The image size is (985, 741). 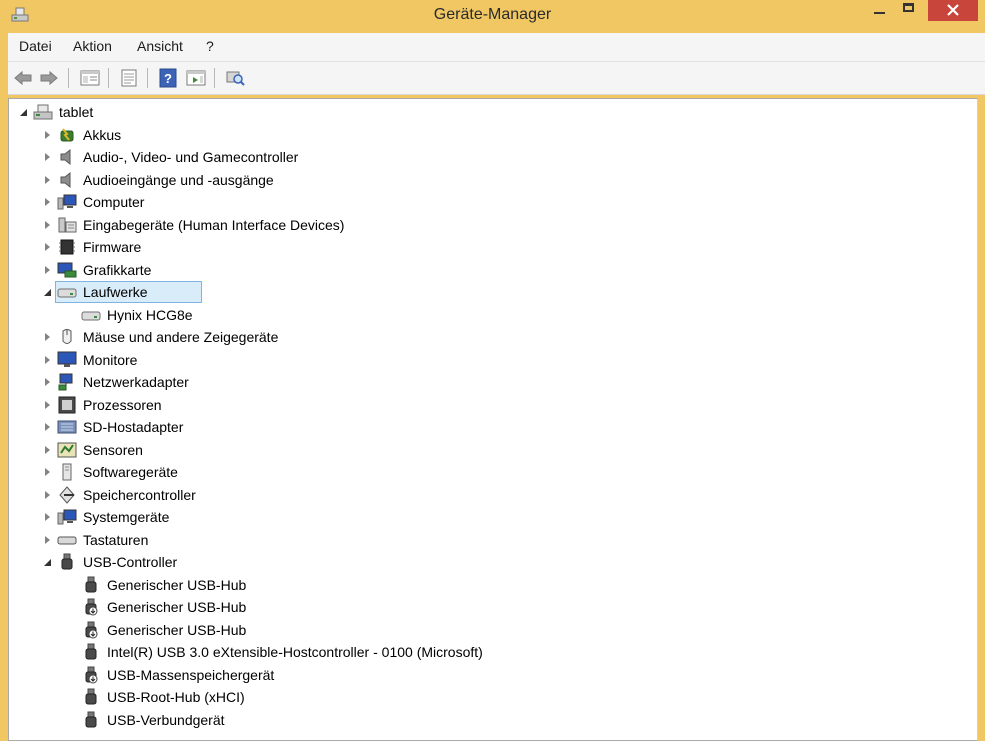 I want to click on tree-device: USB-Massenspeichergerät, so click(x=488, y=675).